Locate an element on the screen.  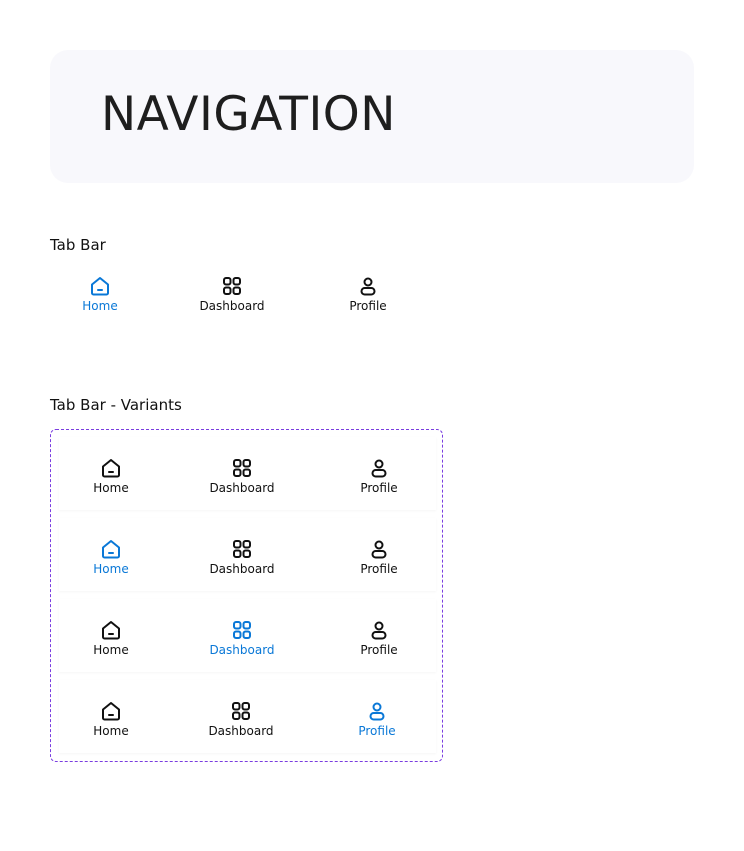
header-card: NAVIGATION is located at coordinates (372, 116).